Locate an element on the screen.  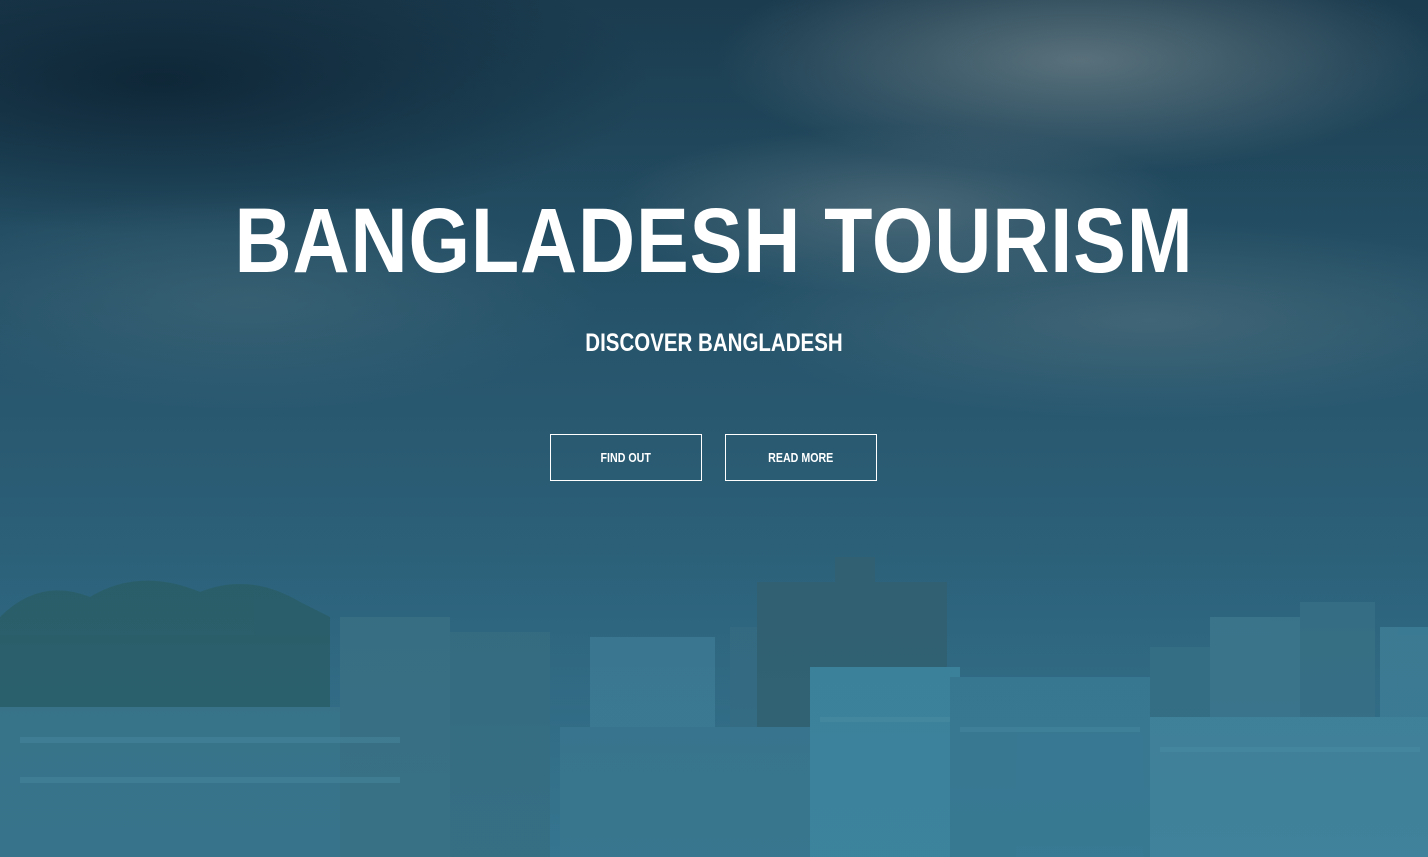
find-out-button-label: FIND OUT is located at coordinates (626, 457).